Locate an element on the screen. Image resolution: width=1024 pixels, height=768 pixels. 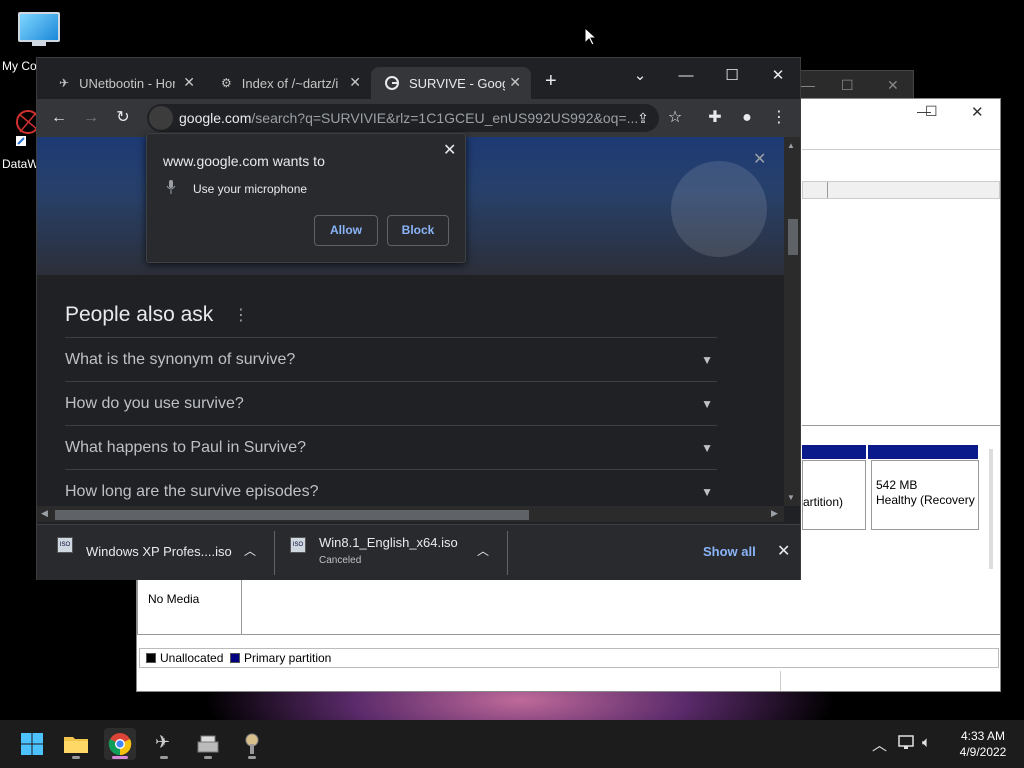
download-filename: Windows XP Profes....iso is located at coordinates (159, 551).